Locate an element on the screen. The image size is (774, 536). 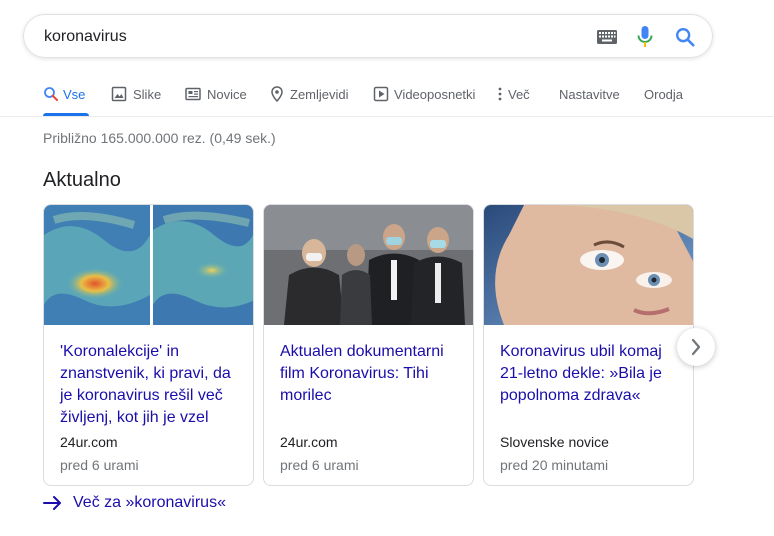
news-source: Slovenske novice is located at coordinates (554, 442).